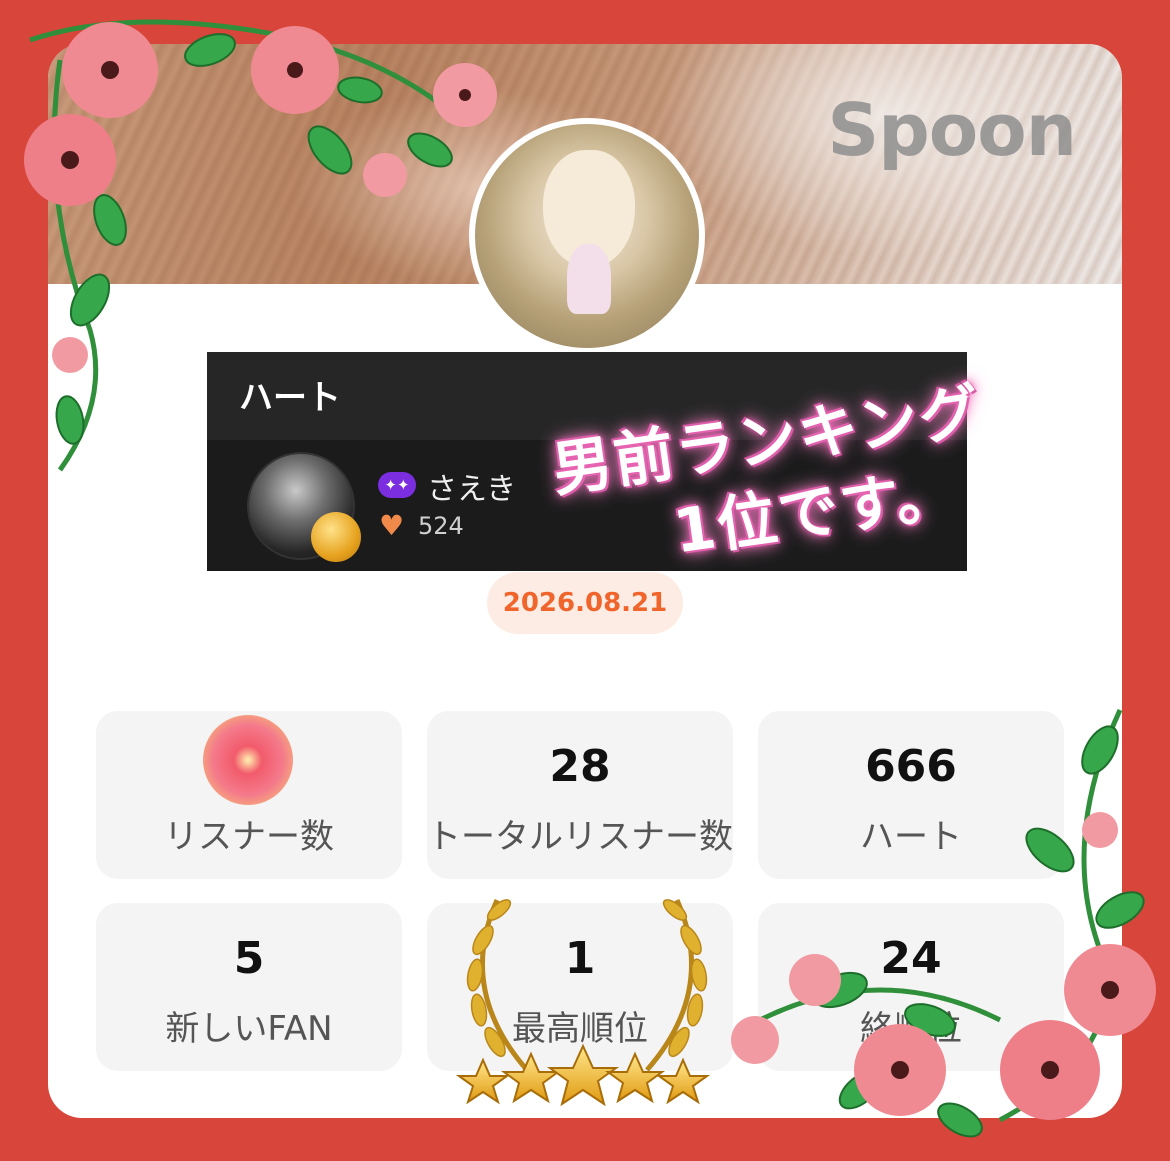 The width and height of the screenshot is (1170, 1161). What do you see at coordinates (585, 603) in the screenshot?
I see `date-badge: 2026.08.21` at bounding box center [585, 603].